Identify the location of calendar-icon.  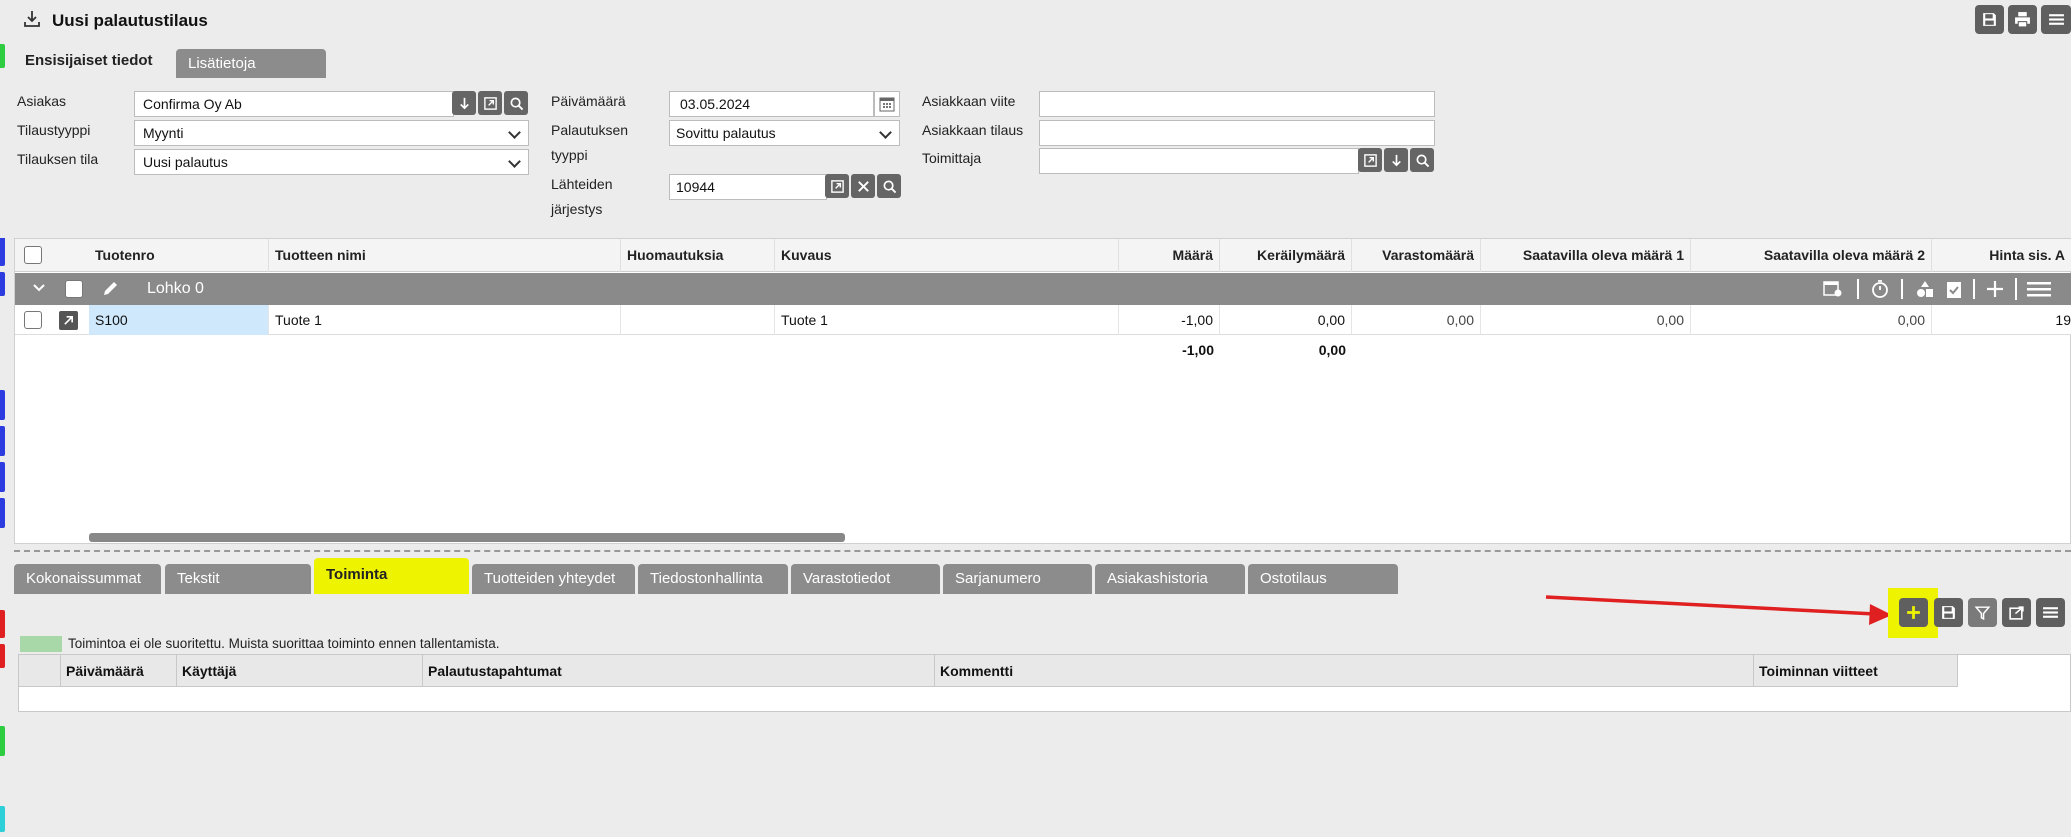
(887, 104).